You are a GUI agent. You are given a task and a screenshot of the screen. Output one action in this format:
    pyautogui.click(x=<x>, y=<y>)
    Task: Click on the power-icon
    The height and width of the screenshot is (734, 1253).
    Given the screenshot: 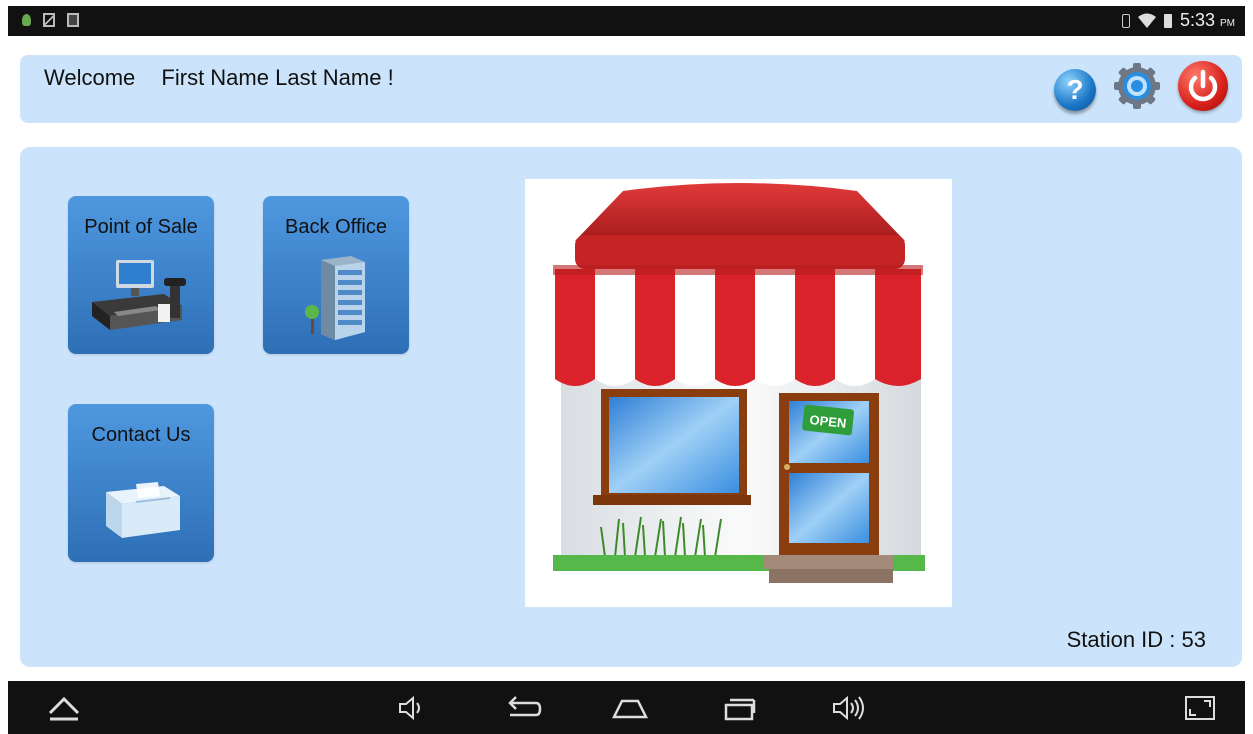 What is the action you would take?
    pyautogui.click(x=1203, y=85)
    